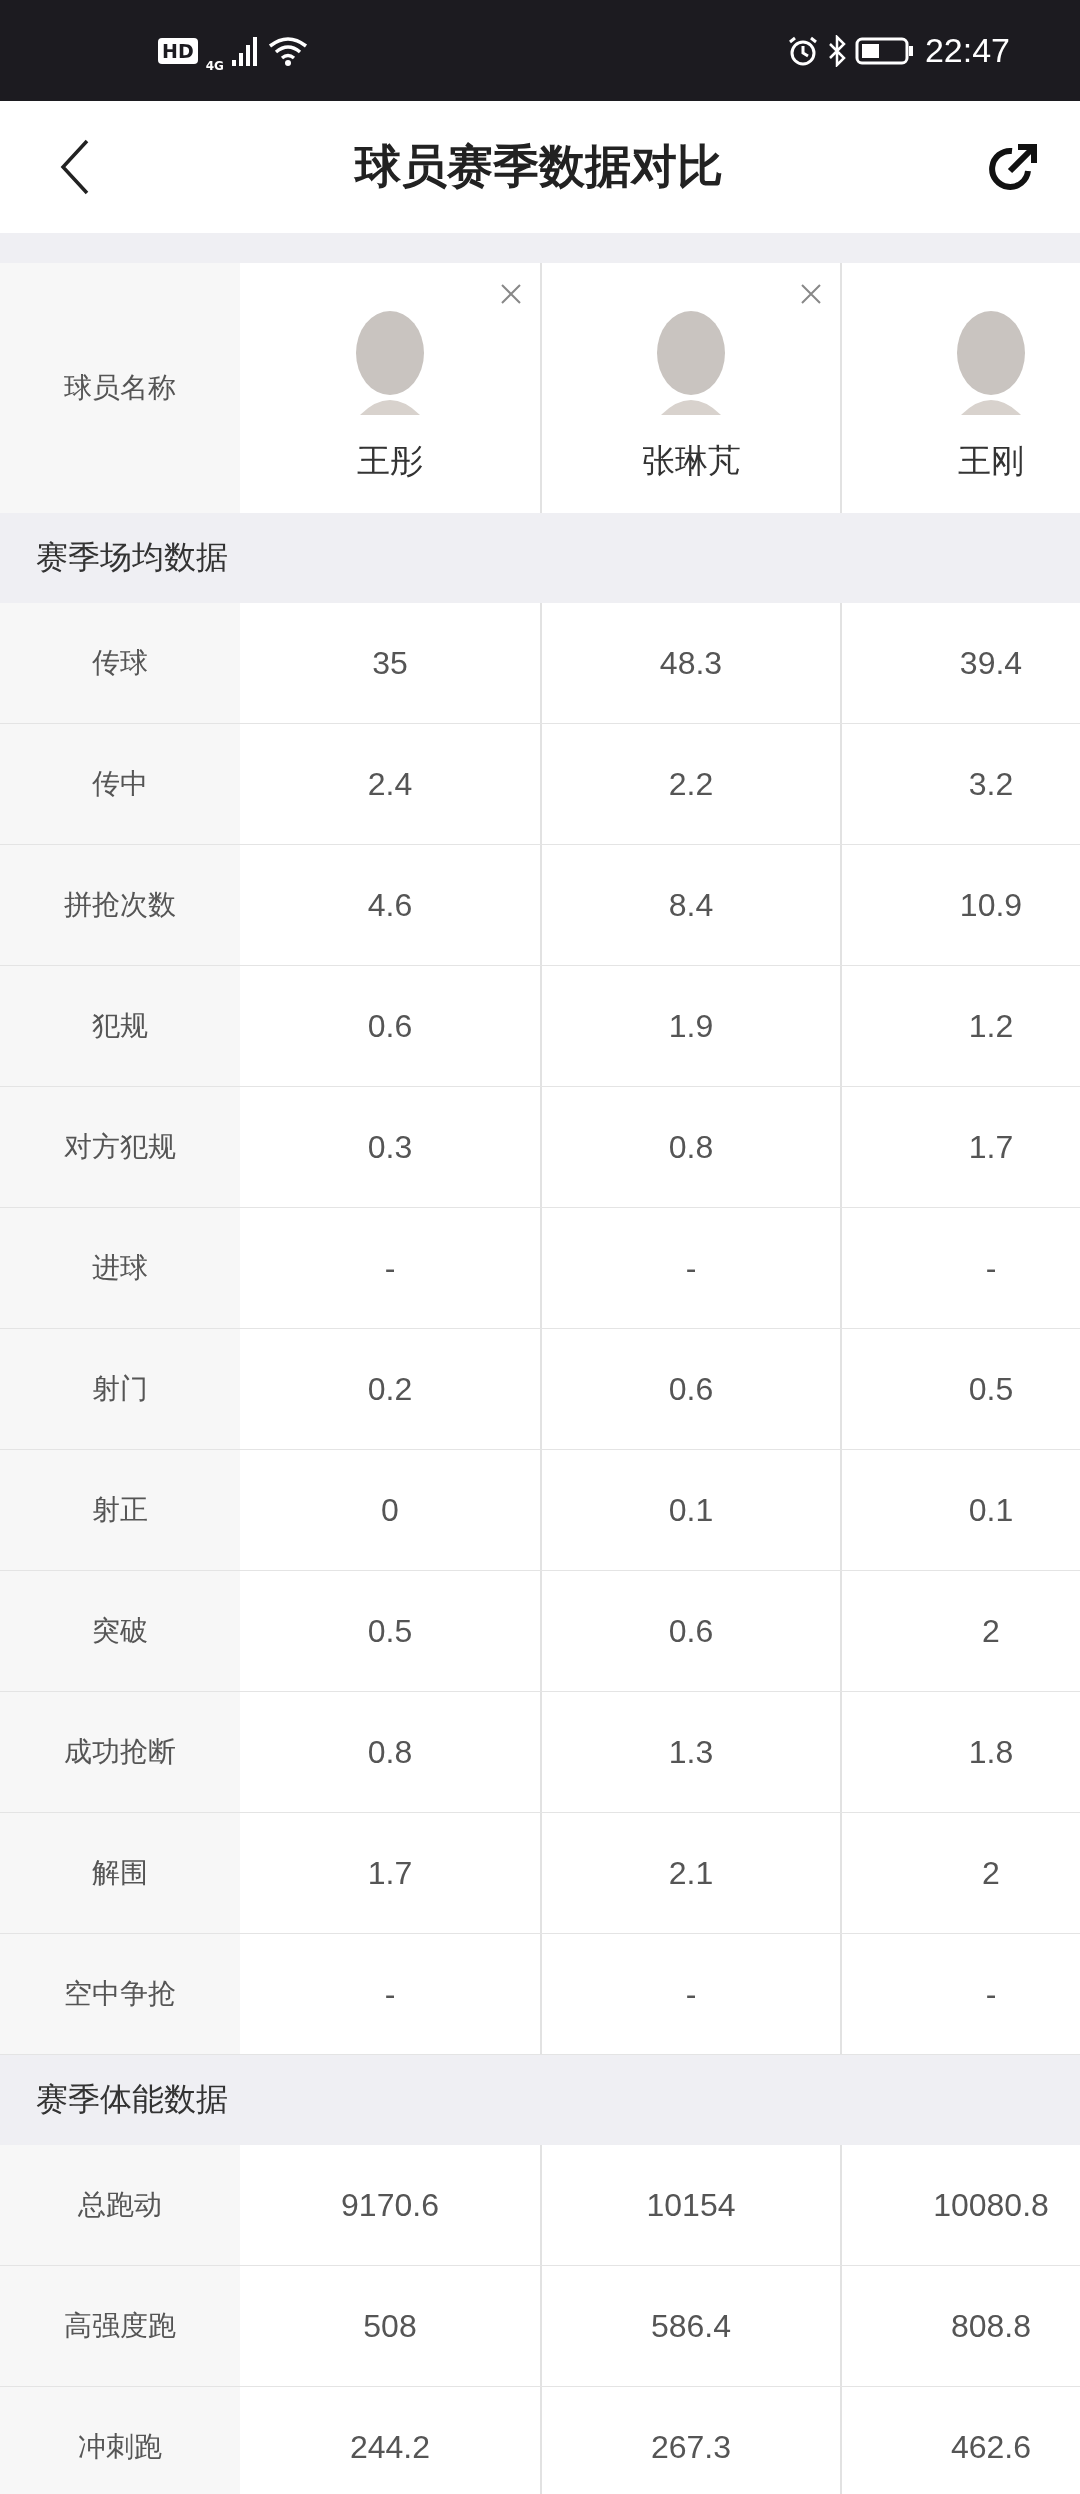  I want to click on row-label: 对方犯规, so click(120, 1147).